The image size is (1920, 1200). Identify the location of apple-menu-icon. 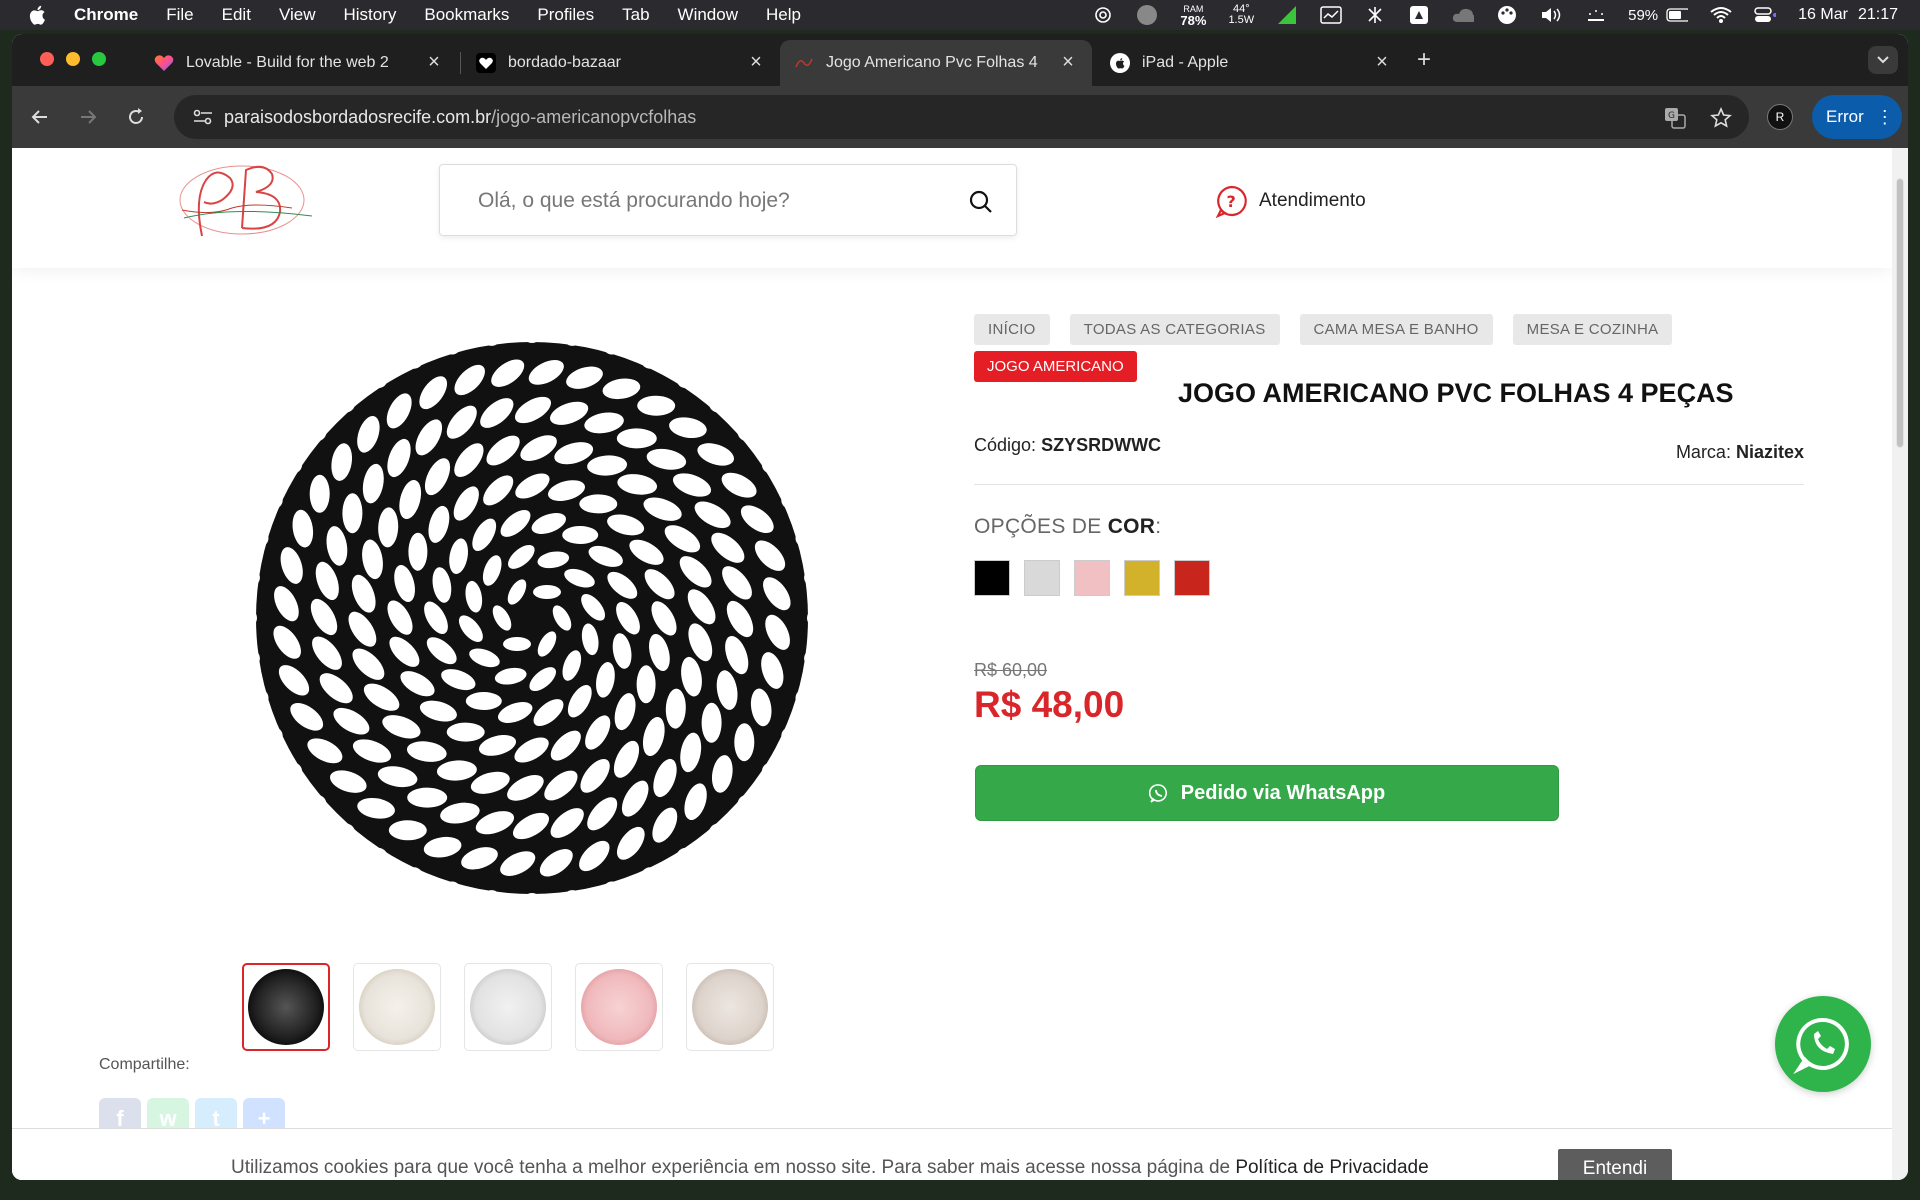
(37, 15).